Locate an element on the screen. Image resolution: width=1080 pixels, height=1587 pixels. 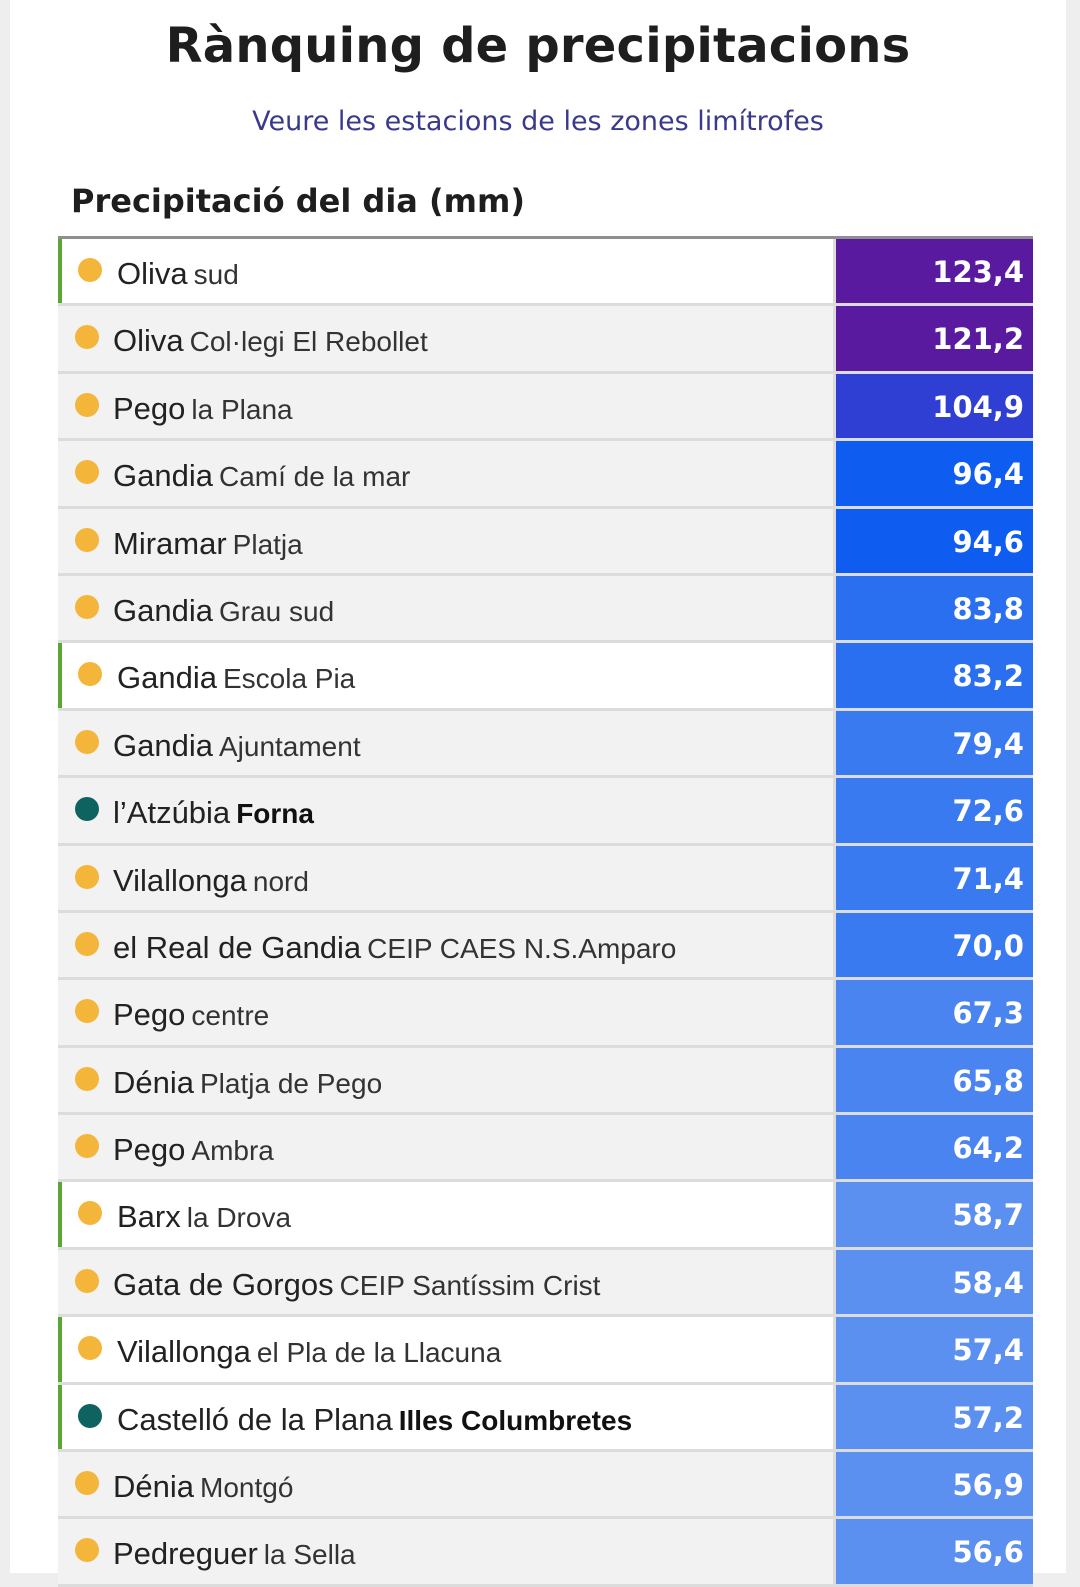
station-name: Gandia Grau sud is located at coordinates (223, 611).